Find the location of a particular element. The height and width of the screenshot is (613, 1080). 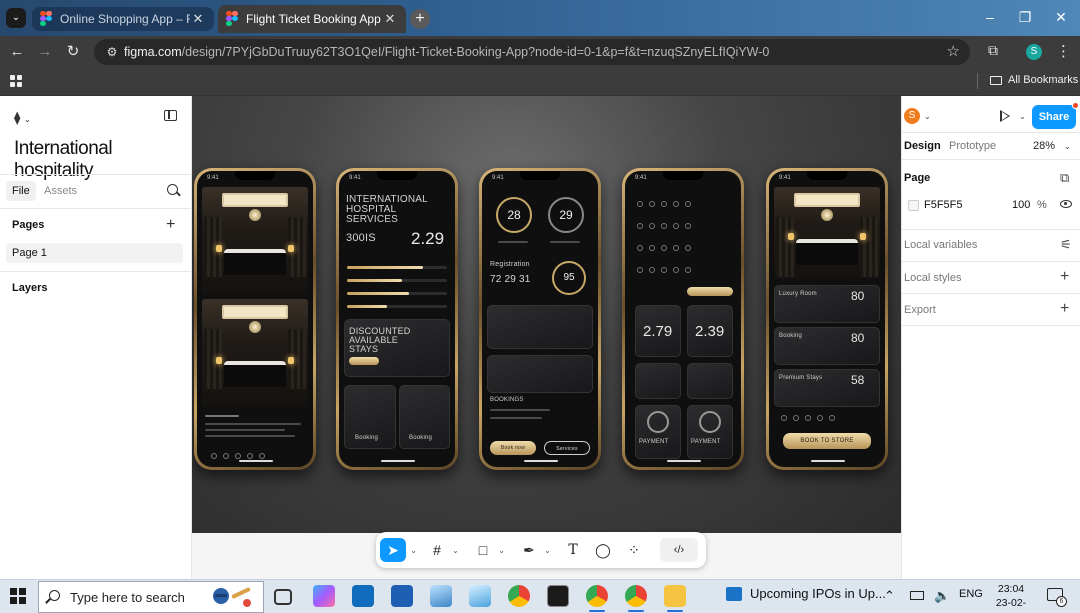

window-close-icon: ✕ is located at coordinates (1061, 17).